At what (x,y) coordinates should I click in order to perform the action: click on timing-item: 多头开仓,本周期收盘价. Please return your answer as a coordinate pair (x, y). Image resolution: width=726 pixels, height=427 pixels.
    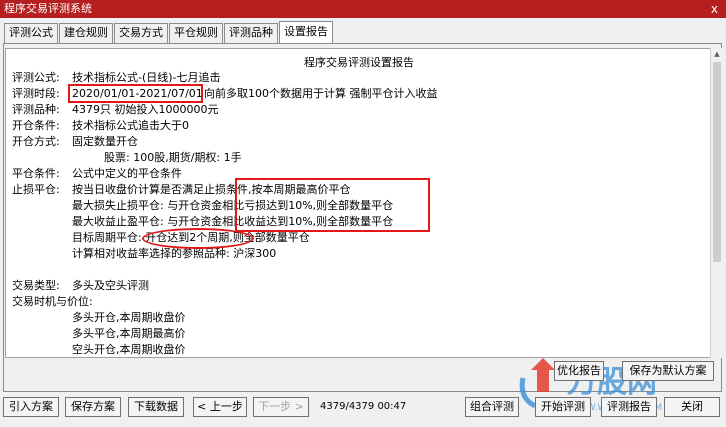
    Looking at the image, I should click on (129, 317).